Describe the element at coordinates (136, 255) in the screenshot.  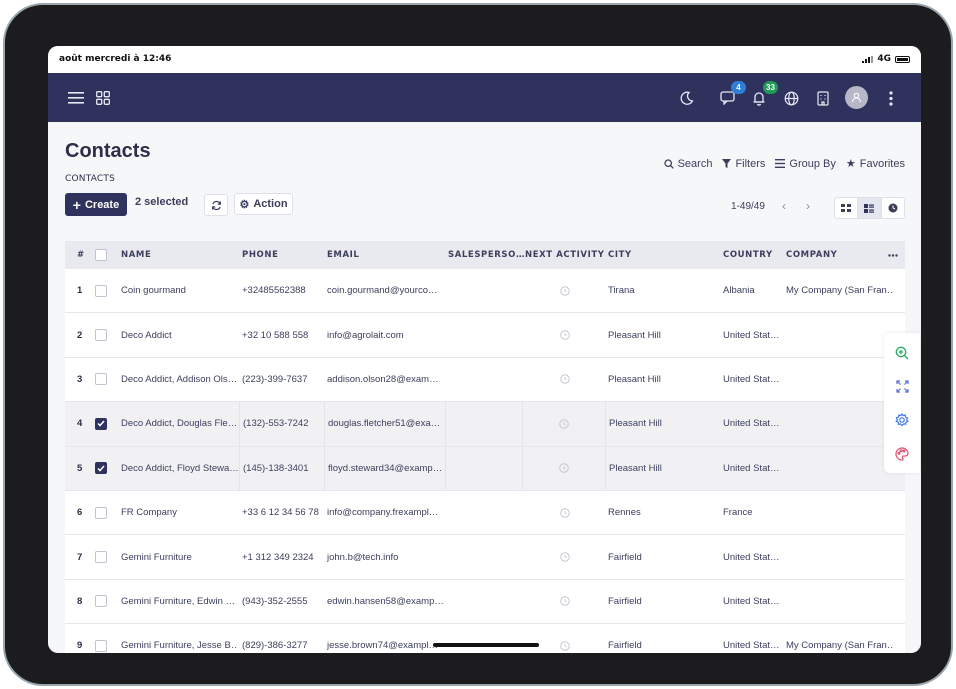
I see `col-name: NAME` at that location.